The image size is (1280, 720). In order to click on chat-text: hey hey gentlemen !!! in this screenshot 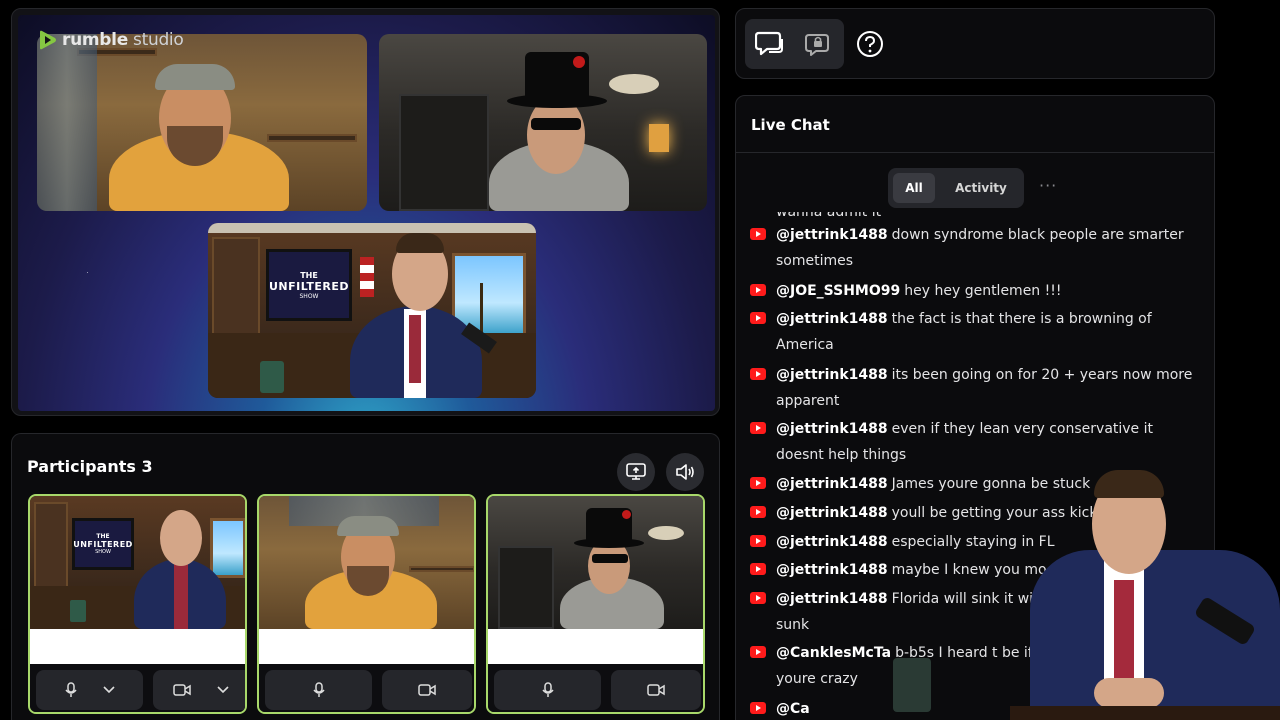, I will do `click(983, 291)`.